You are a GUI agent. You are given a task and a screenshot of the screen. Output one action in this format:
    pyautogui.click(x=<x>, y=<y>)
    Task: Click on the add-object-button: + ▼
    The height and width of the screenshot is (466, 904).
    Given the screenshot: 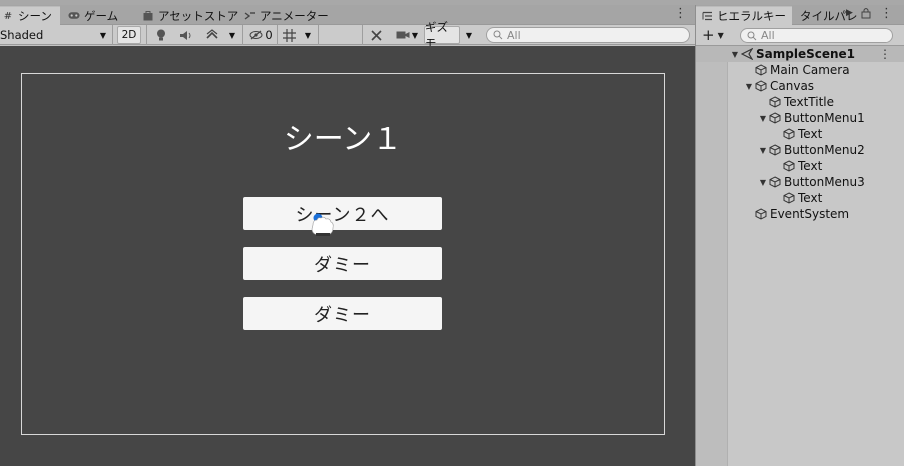 What is the action you would take?
    pyautogui.click(x=713, y=35)
    